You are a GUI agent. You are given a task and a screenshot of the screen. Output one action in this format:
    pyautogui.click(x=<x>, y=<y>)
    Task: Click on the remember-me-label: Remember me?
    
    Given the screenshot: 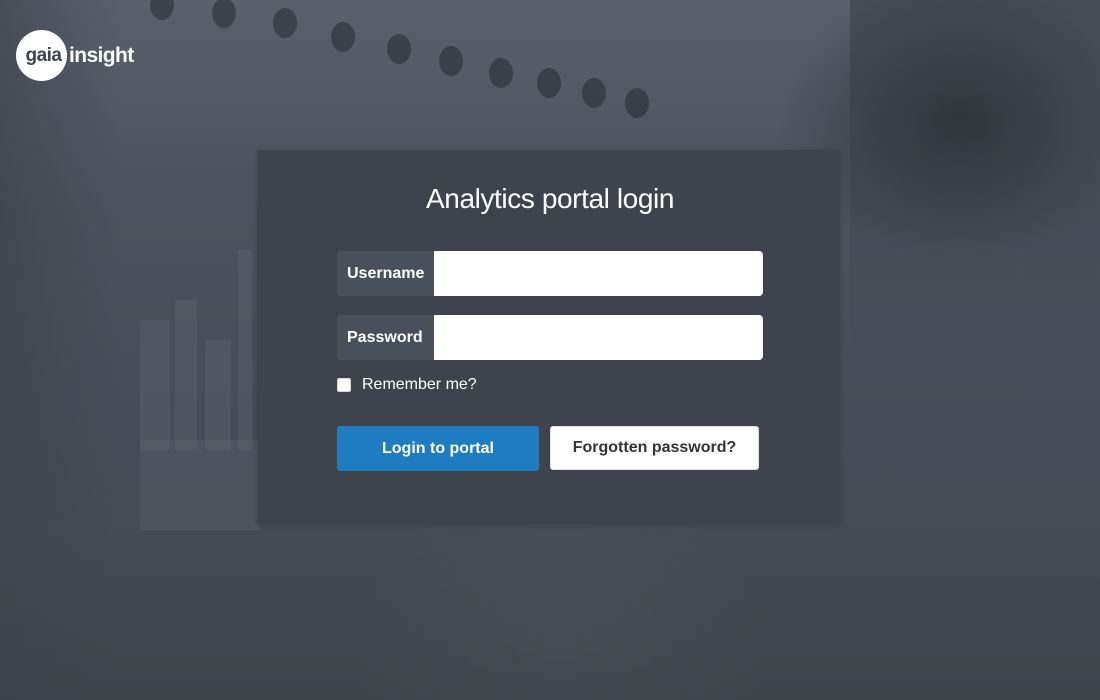 What is the action you would take?
    pyautogui.click(x=419, y=384)
    